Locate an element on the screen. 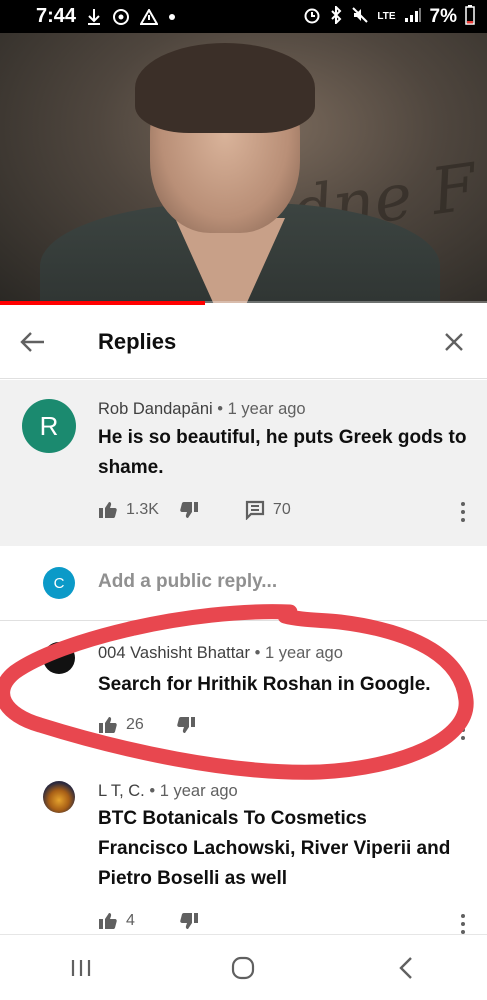 This screenshot has height=1000, width=487. alarm-icon is located at coordinates (312, 17).